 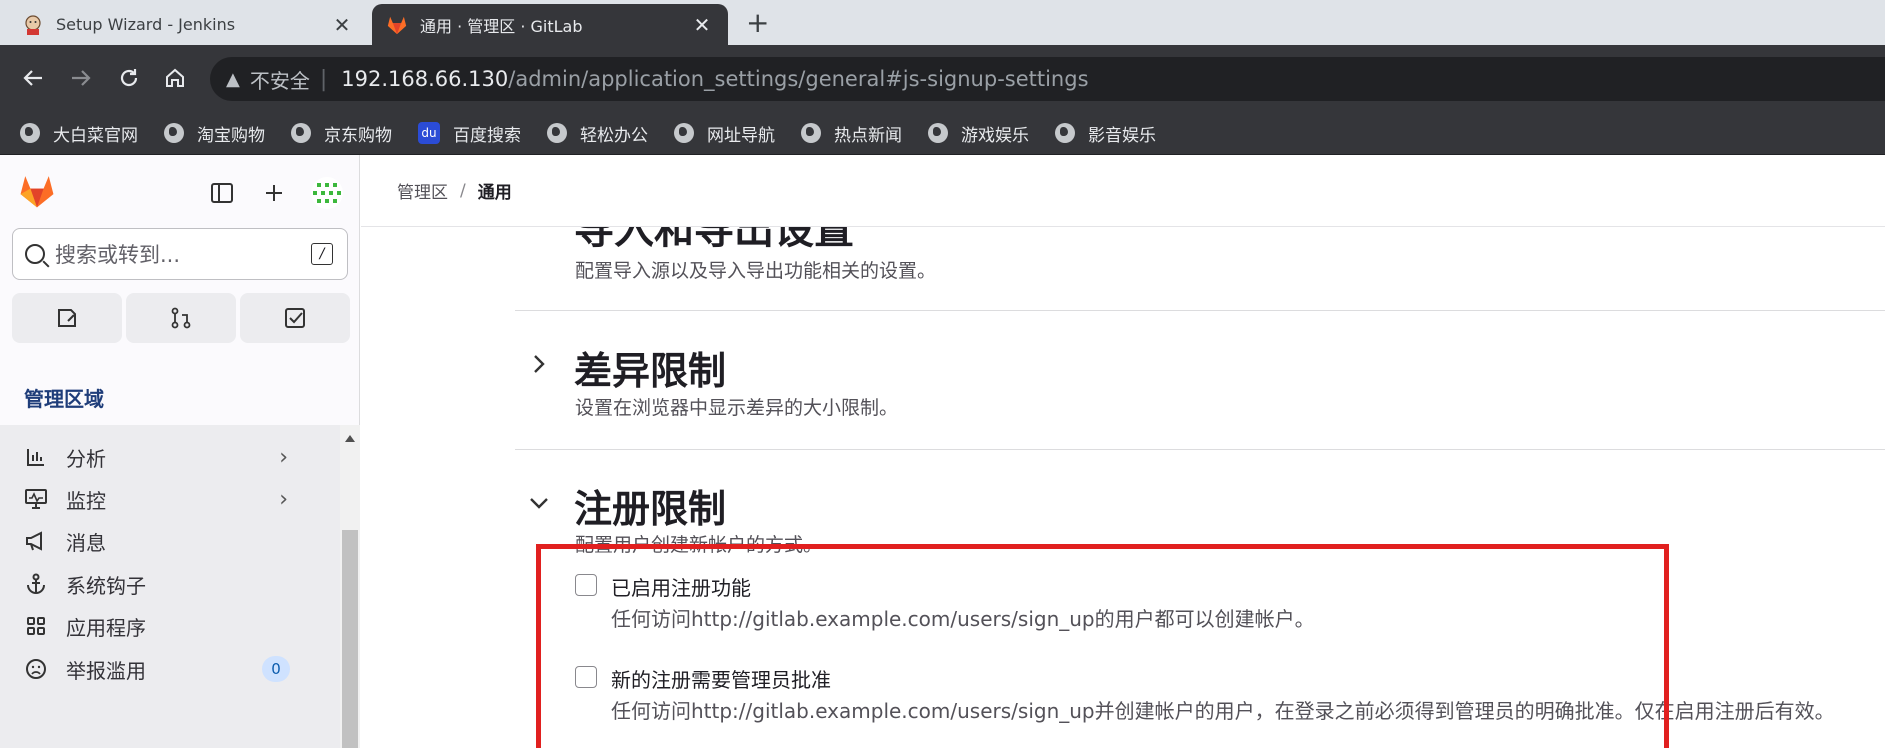 I want to click on bookmark-label: 百度搜索, so click(x=487, y=135).